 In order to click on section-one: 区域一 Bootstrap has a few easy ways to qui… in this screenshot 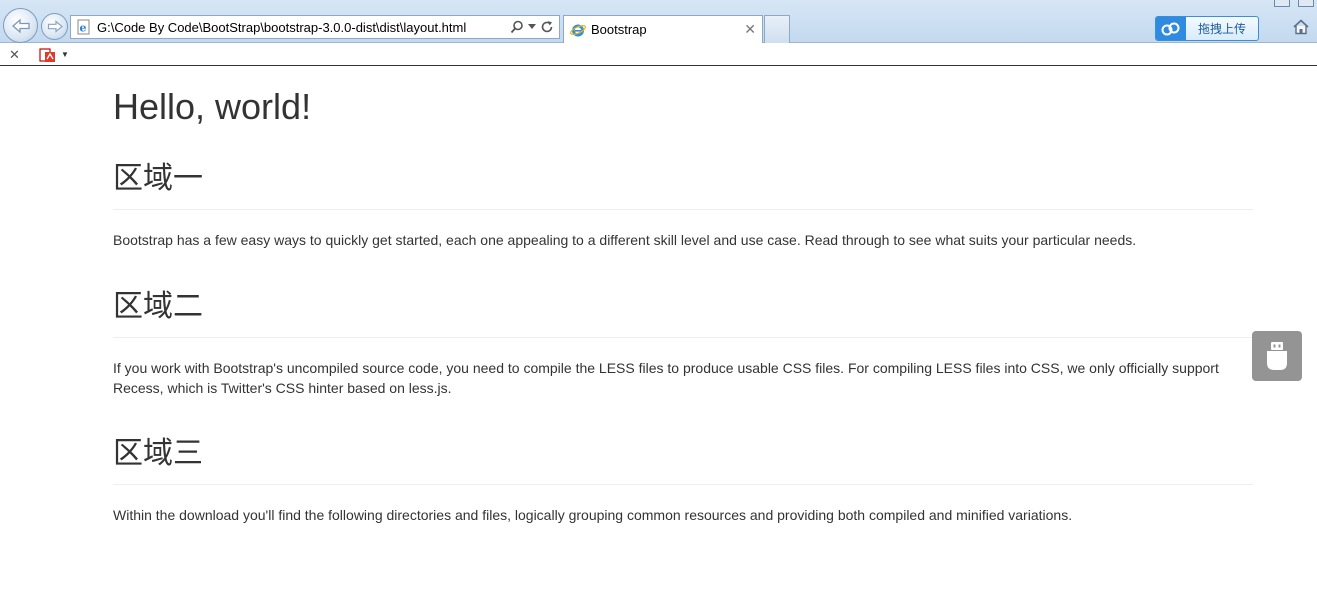, I will do `click(683, 205)`.